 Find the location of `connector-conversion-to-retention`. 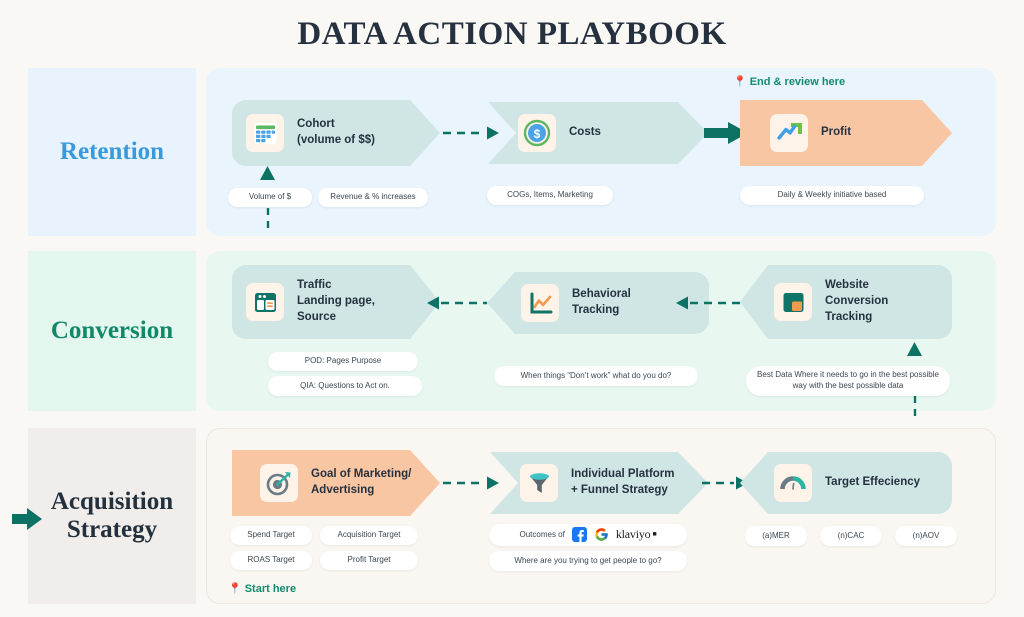

connector-conversion-to-retention is located at coordinates (268, 220).